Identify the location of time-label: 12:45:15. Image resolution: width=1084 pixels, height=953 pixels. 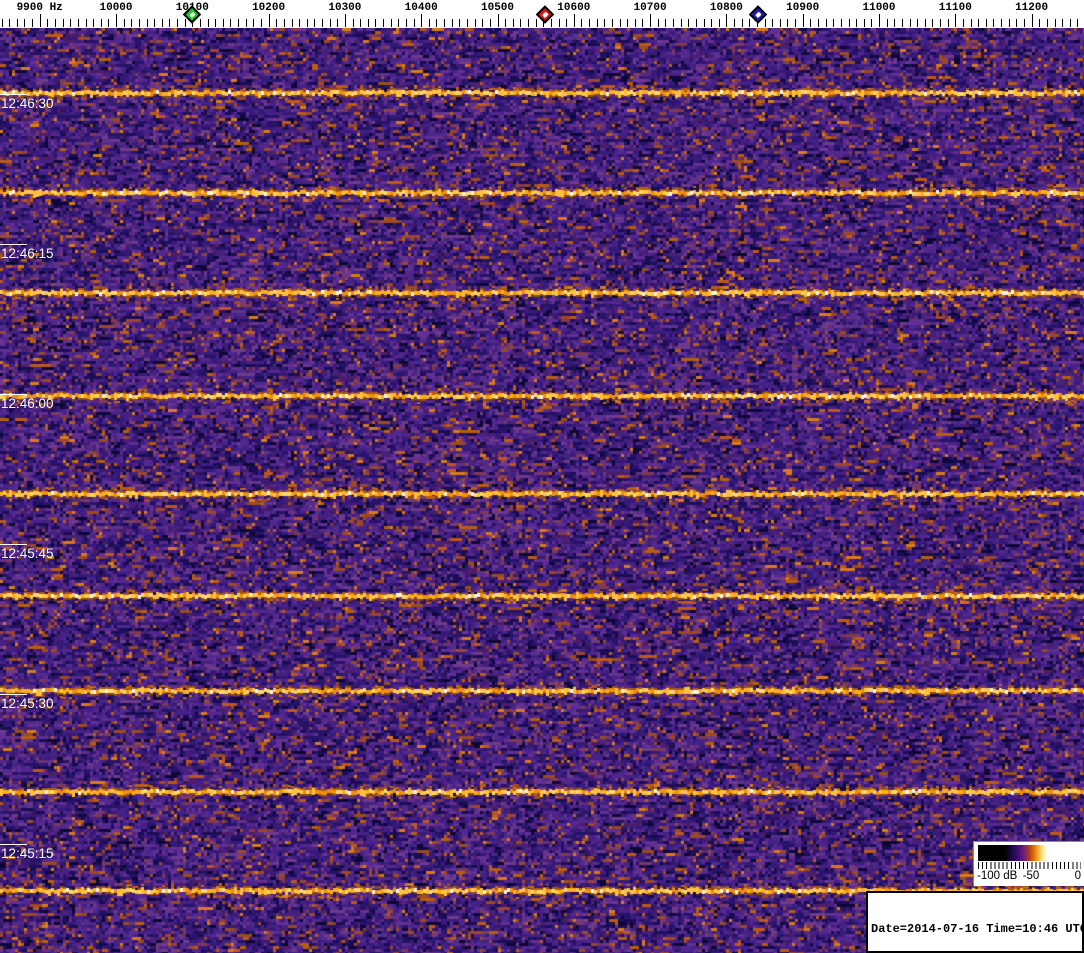
(27, 853).